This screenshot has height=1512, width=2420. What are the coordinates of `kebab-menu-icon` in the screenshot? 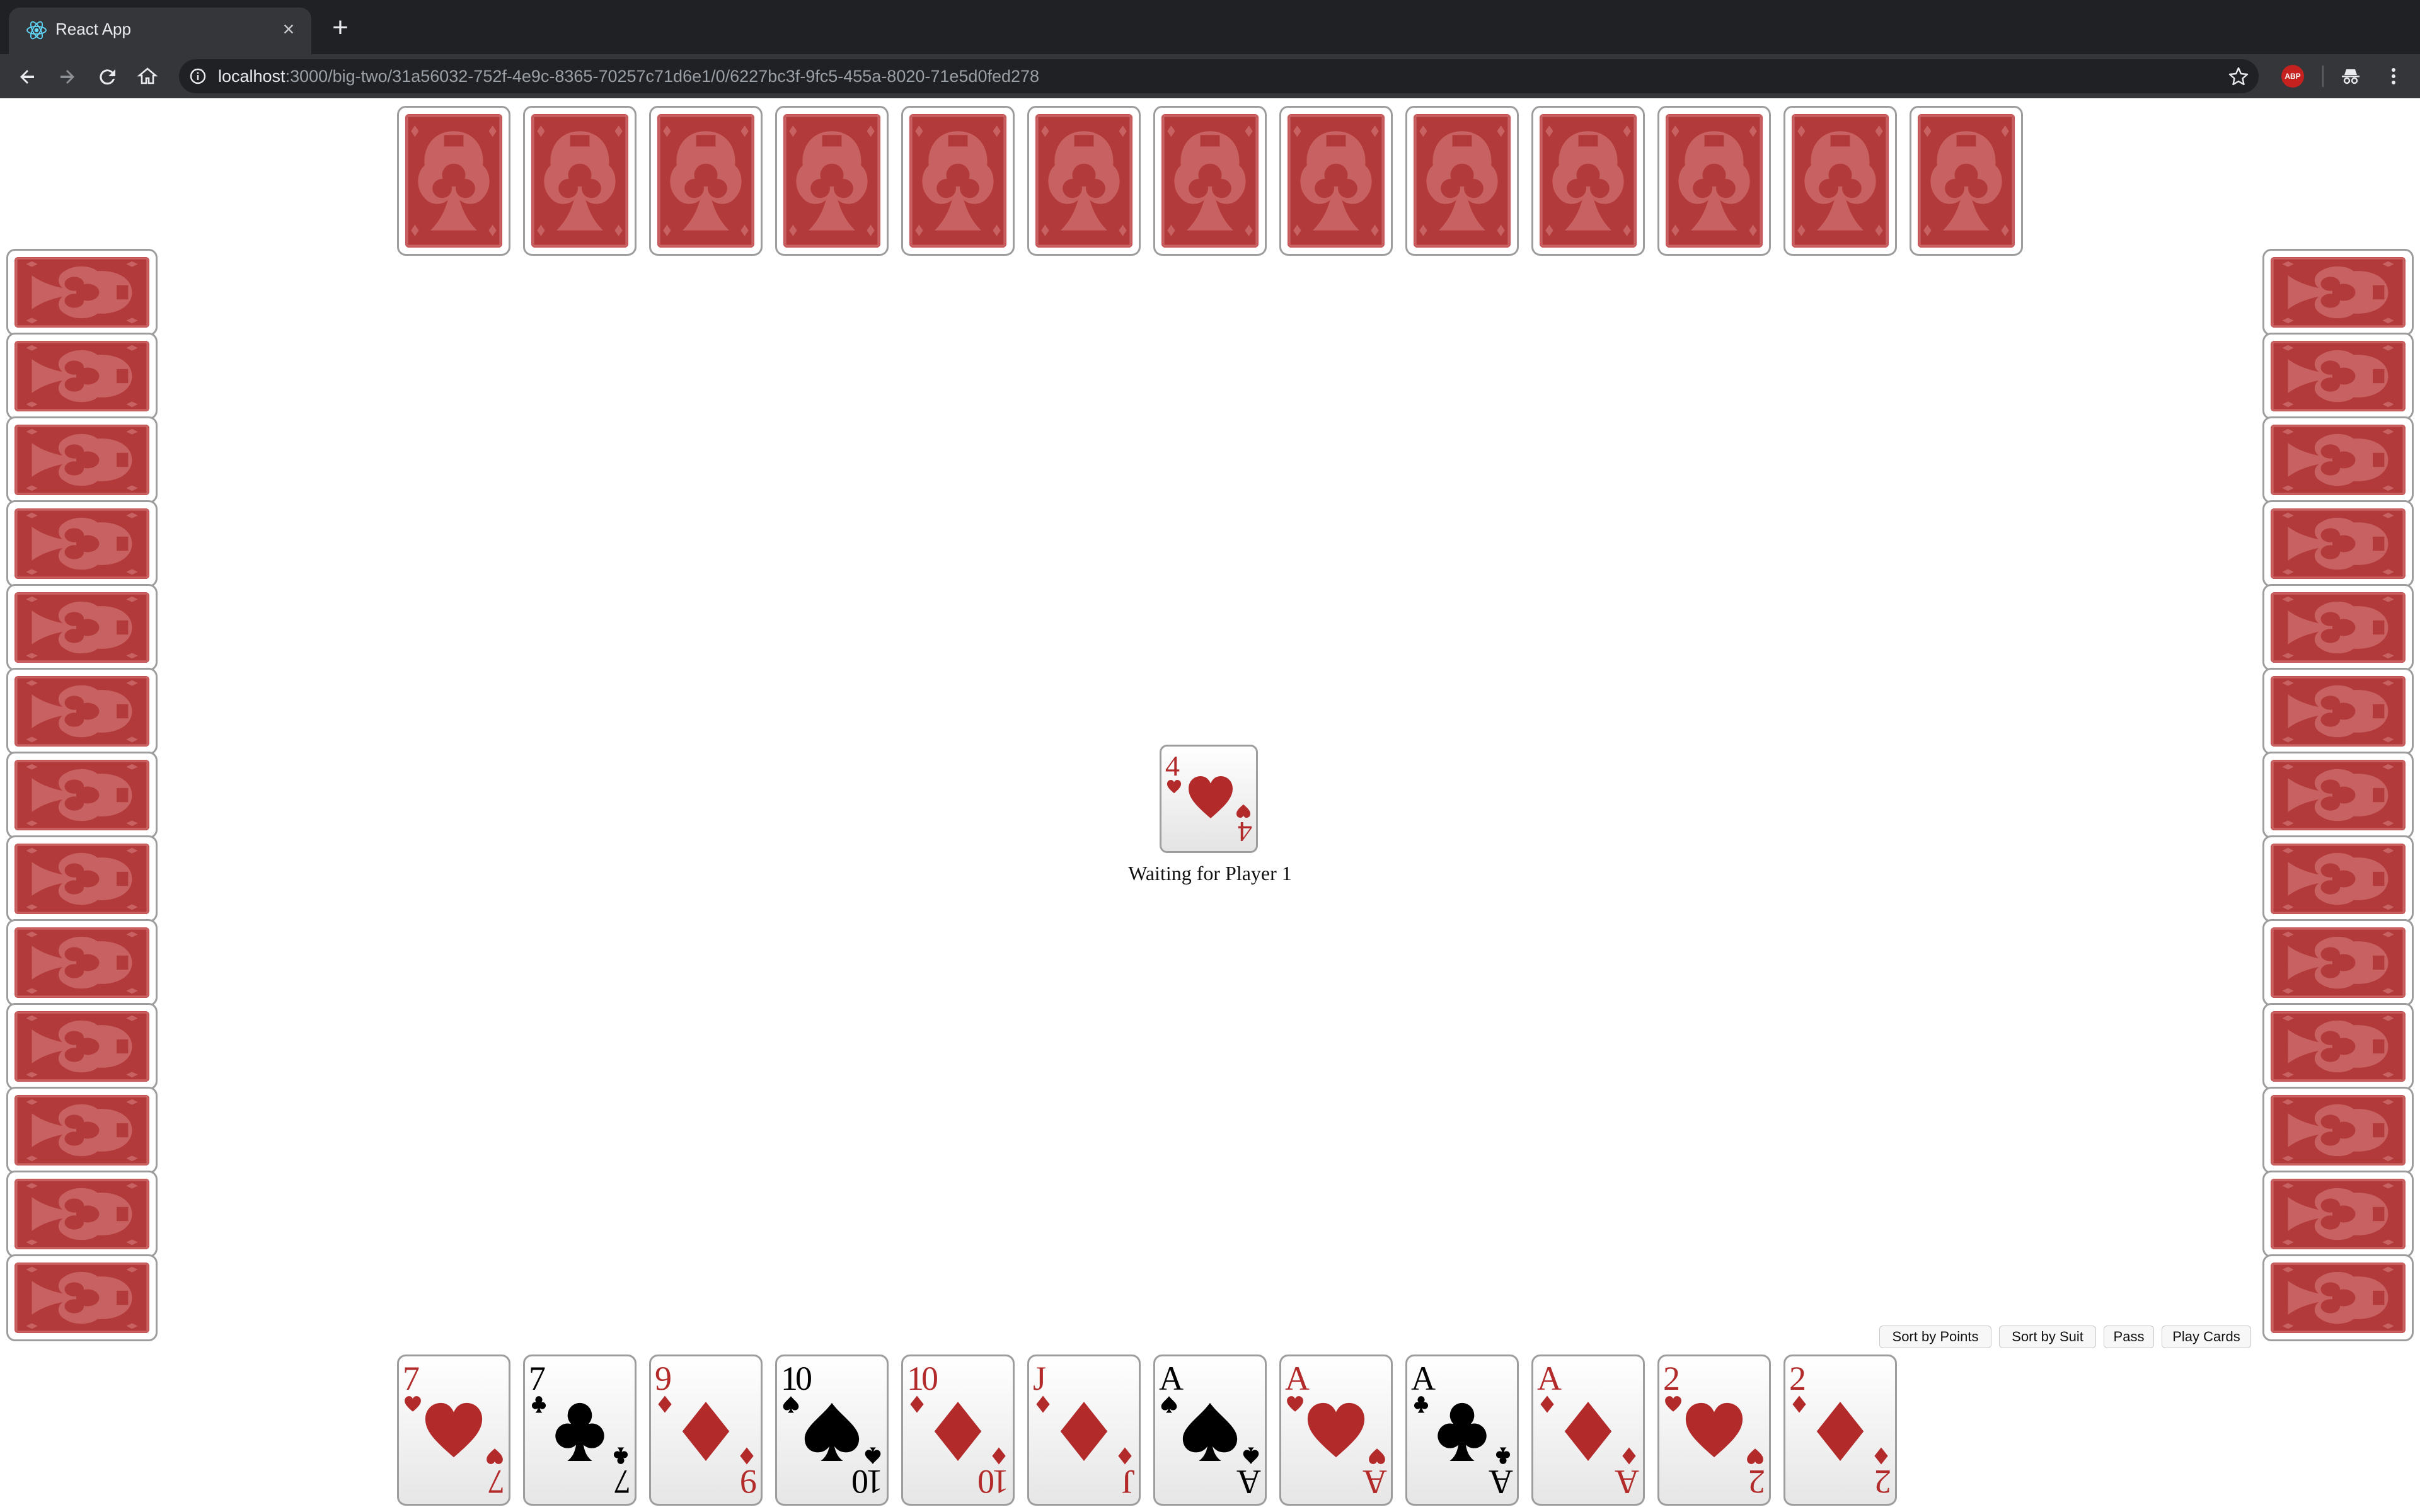 It's located at (2393, 76).